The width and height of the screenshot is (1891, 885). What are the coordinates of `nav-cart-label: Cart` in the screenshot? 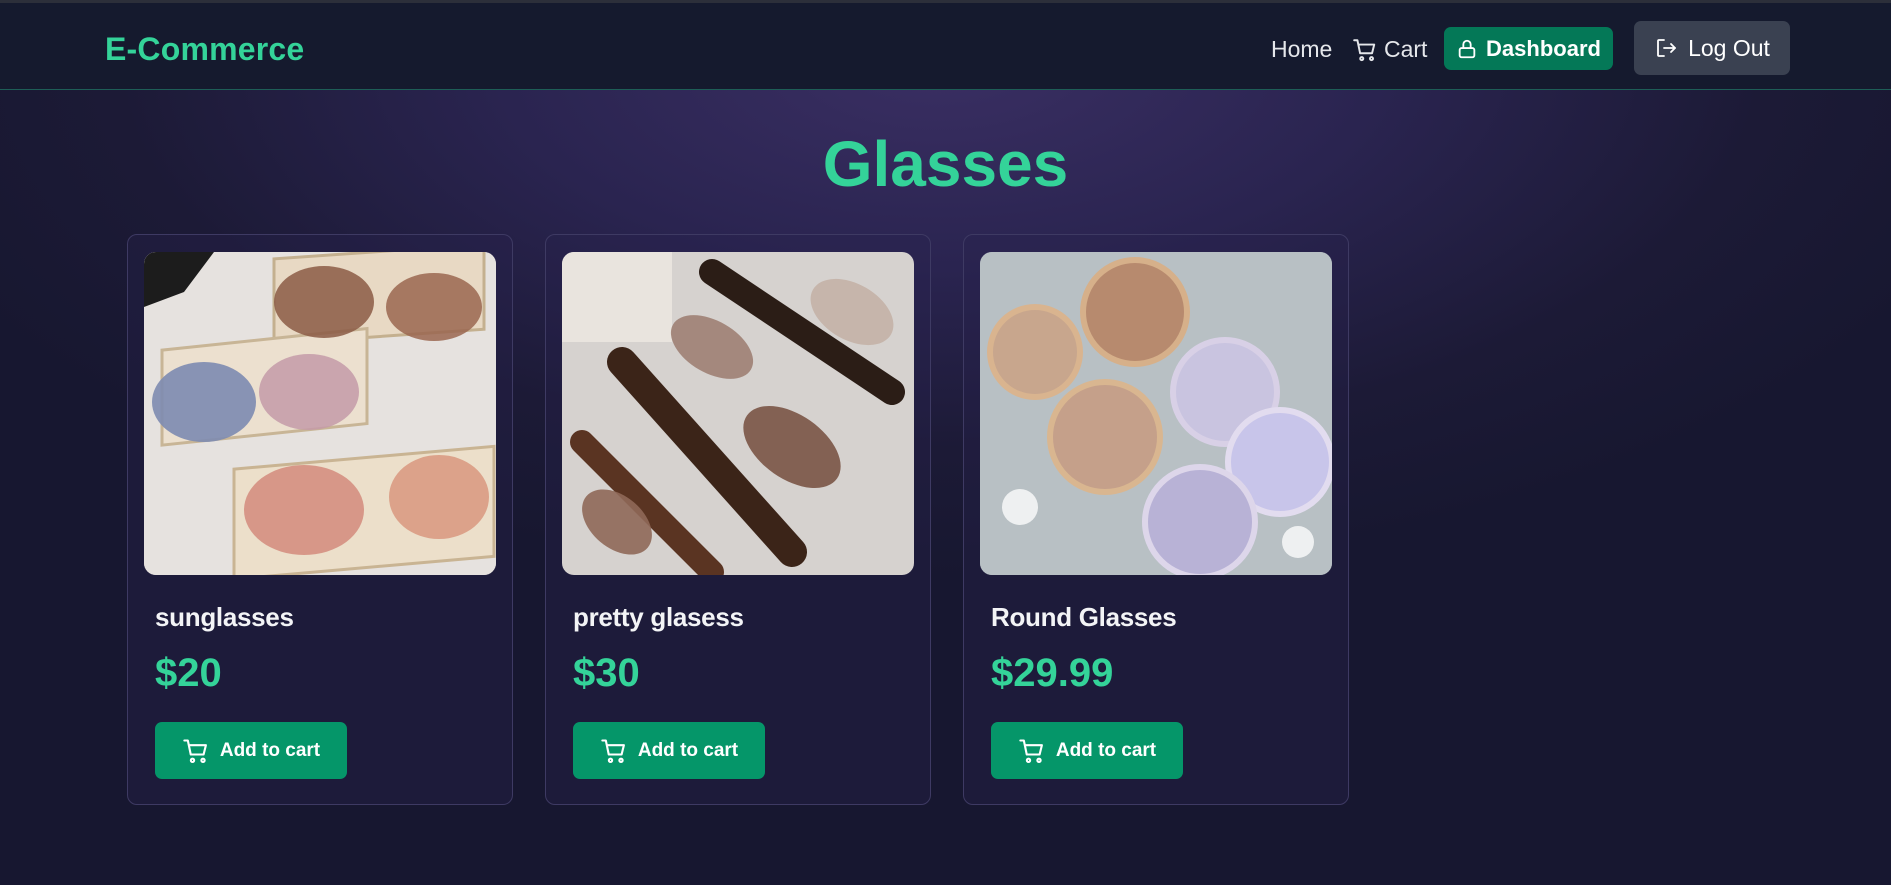 It's located at (1406, 49).